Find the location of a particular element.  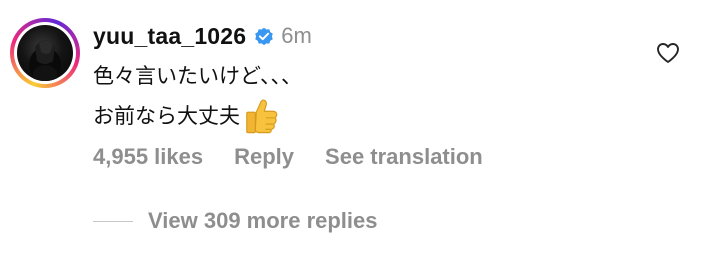

heart-outline-icon is located at coordinates (668, 53).